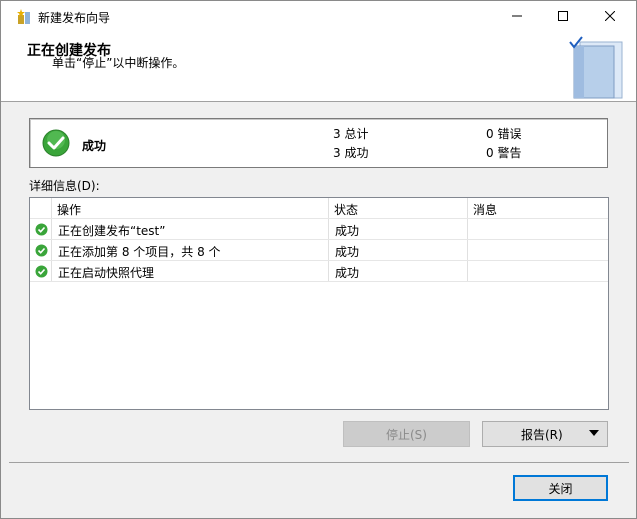 The image size is (637, 519). Describe the element at coordinates (542, 434) in the screenshot. I see `report-button-label: 报告(R)` at that location.